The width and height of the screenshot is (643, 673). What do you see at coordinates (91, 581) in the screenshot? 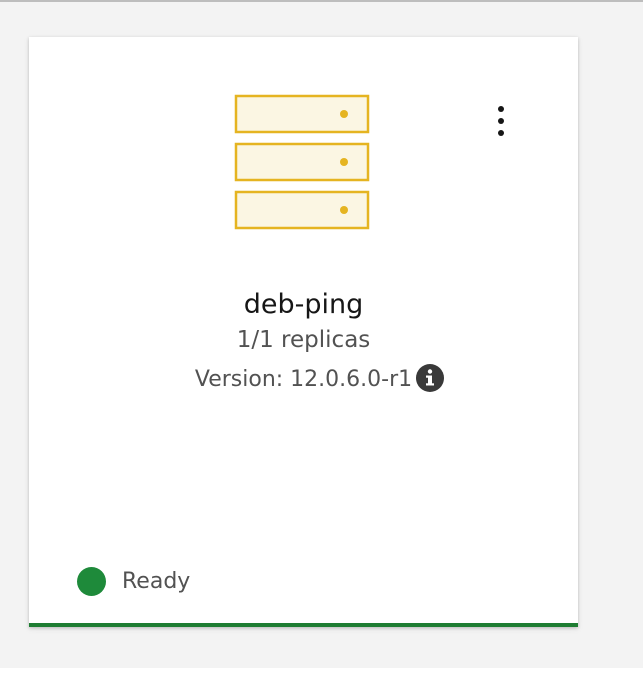
I see `status-dot-icon` at bounding box center [91, 581].